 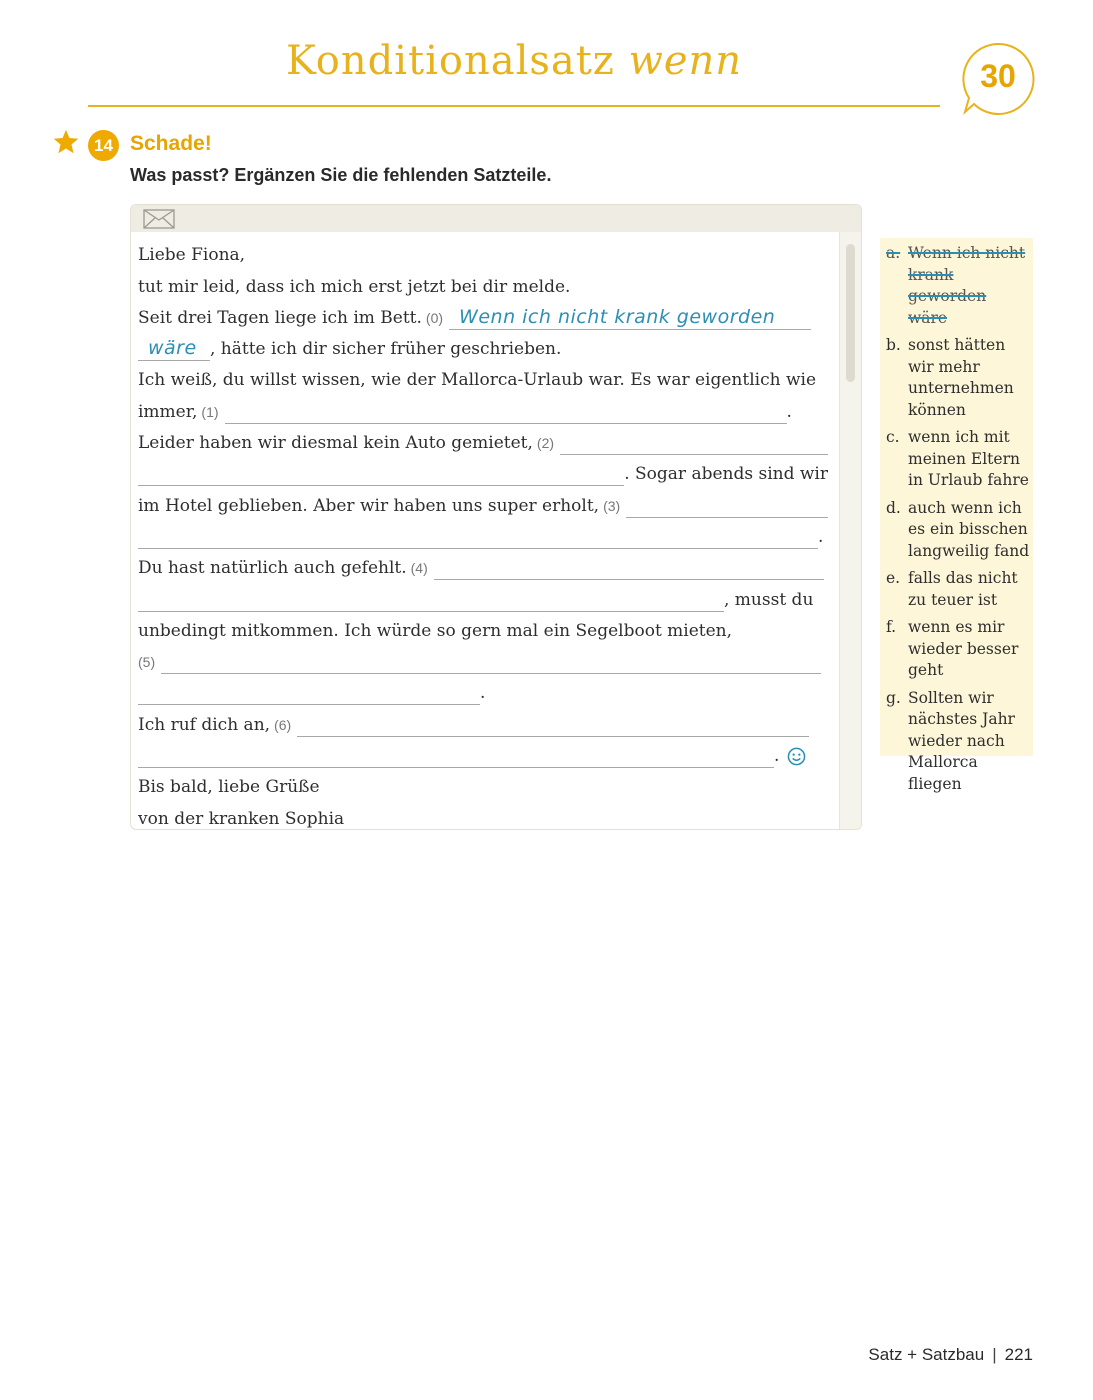 What do you see at coordinates (159, 219) in the screenshot?
I see `envelope-icon` at bounding box center [159, 219].